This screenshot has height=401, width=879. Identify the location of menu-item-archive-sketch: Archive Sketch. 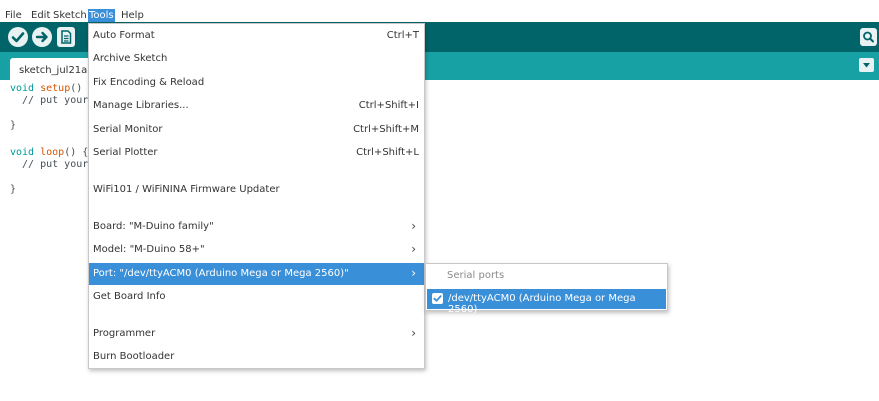
(256, 59).